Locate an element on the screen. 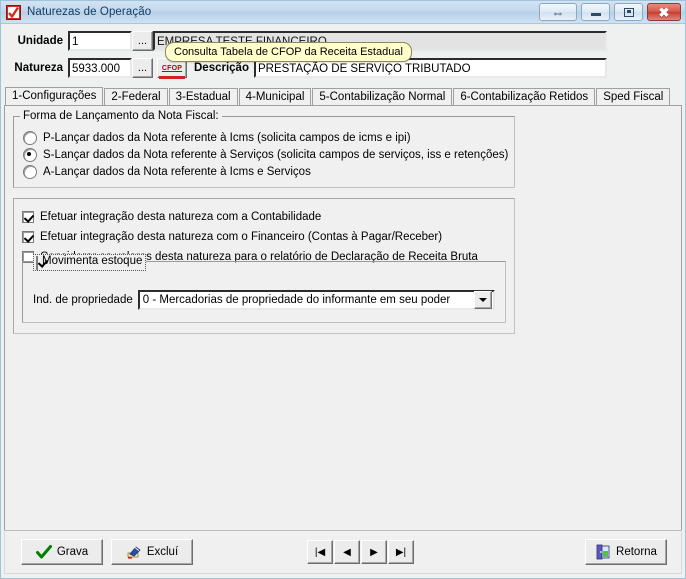 Image resolution: width=686 pixels, height=579 pixels. radio-forma-a-indicator is located at coordinates (30, 171).